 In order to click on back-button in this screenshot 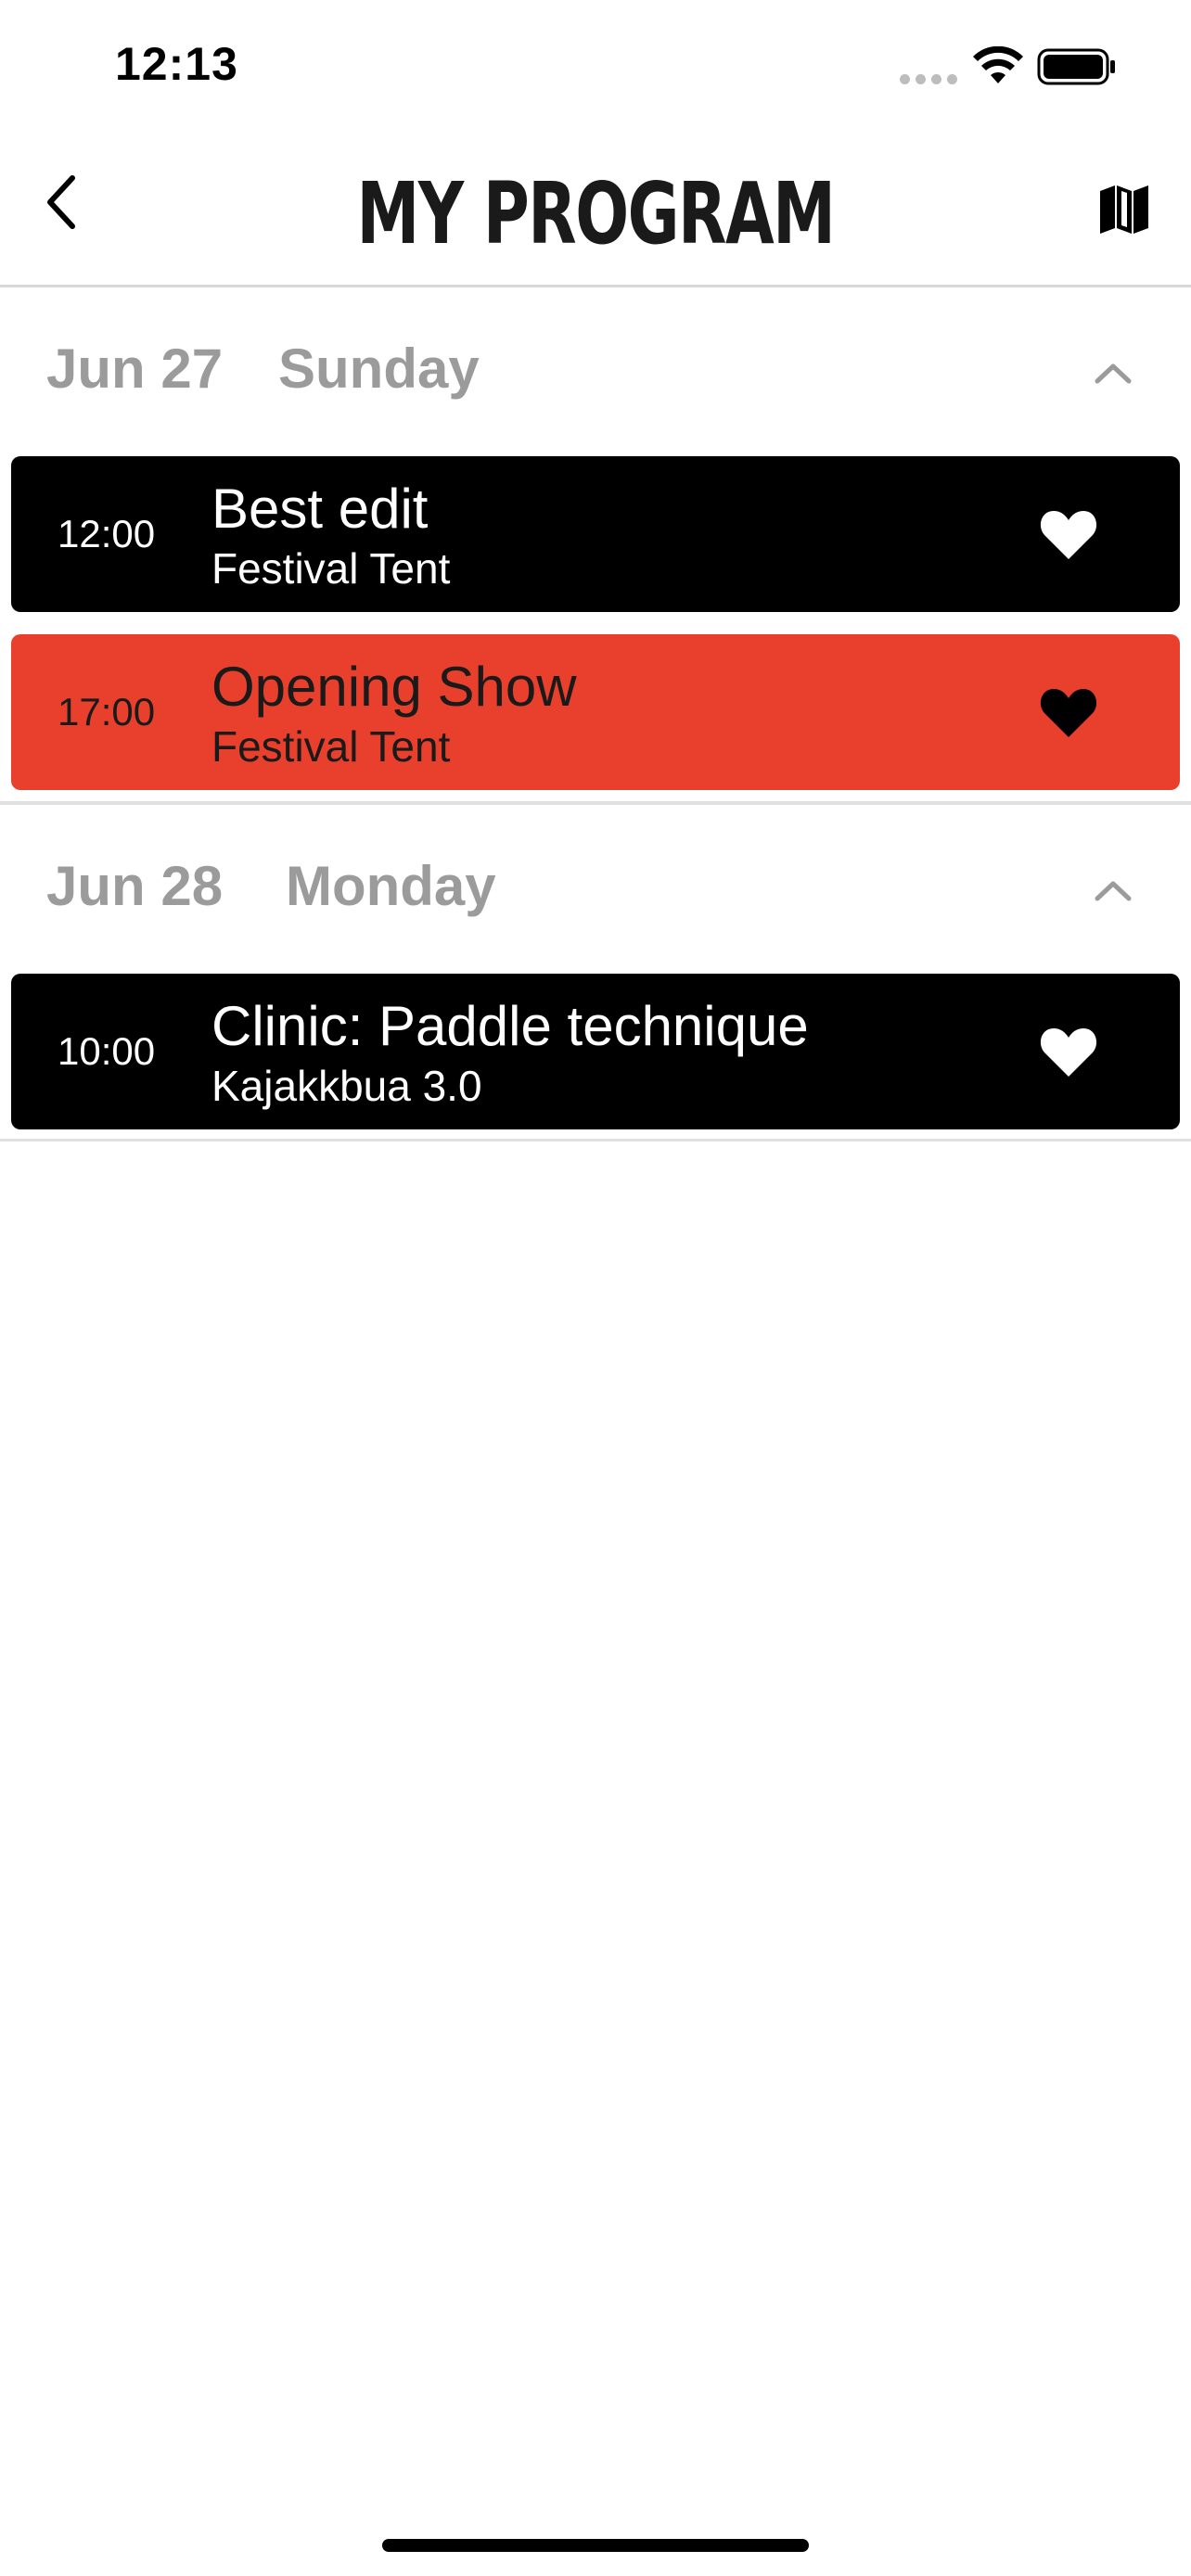, I will do `click(61, 202)`.